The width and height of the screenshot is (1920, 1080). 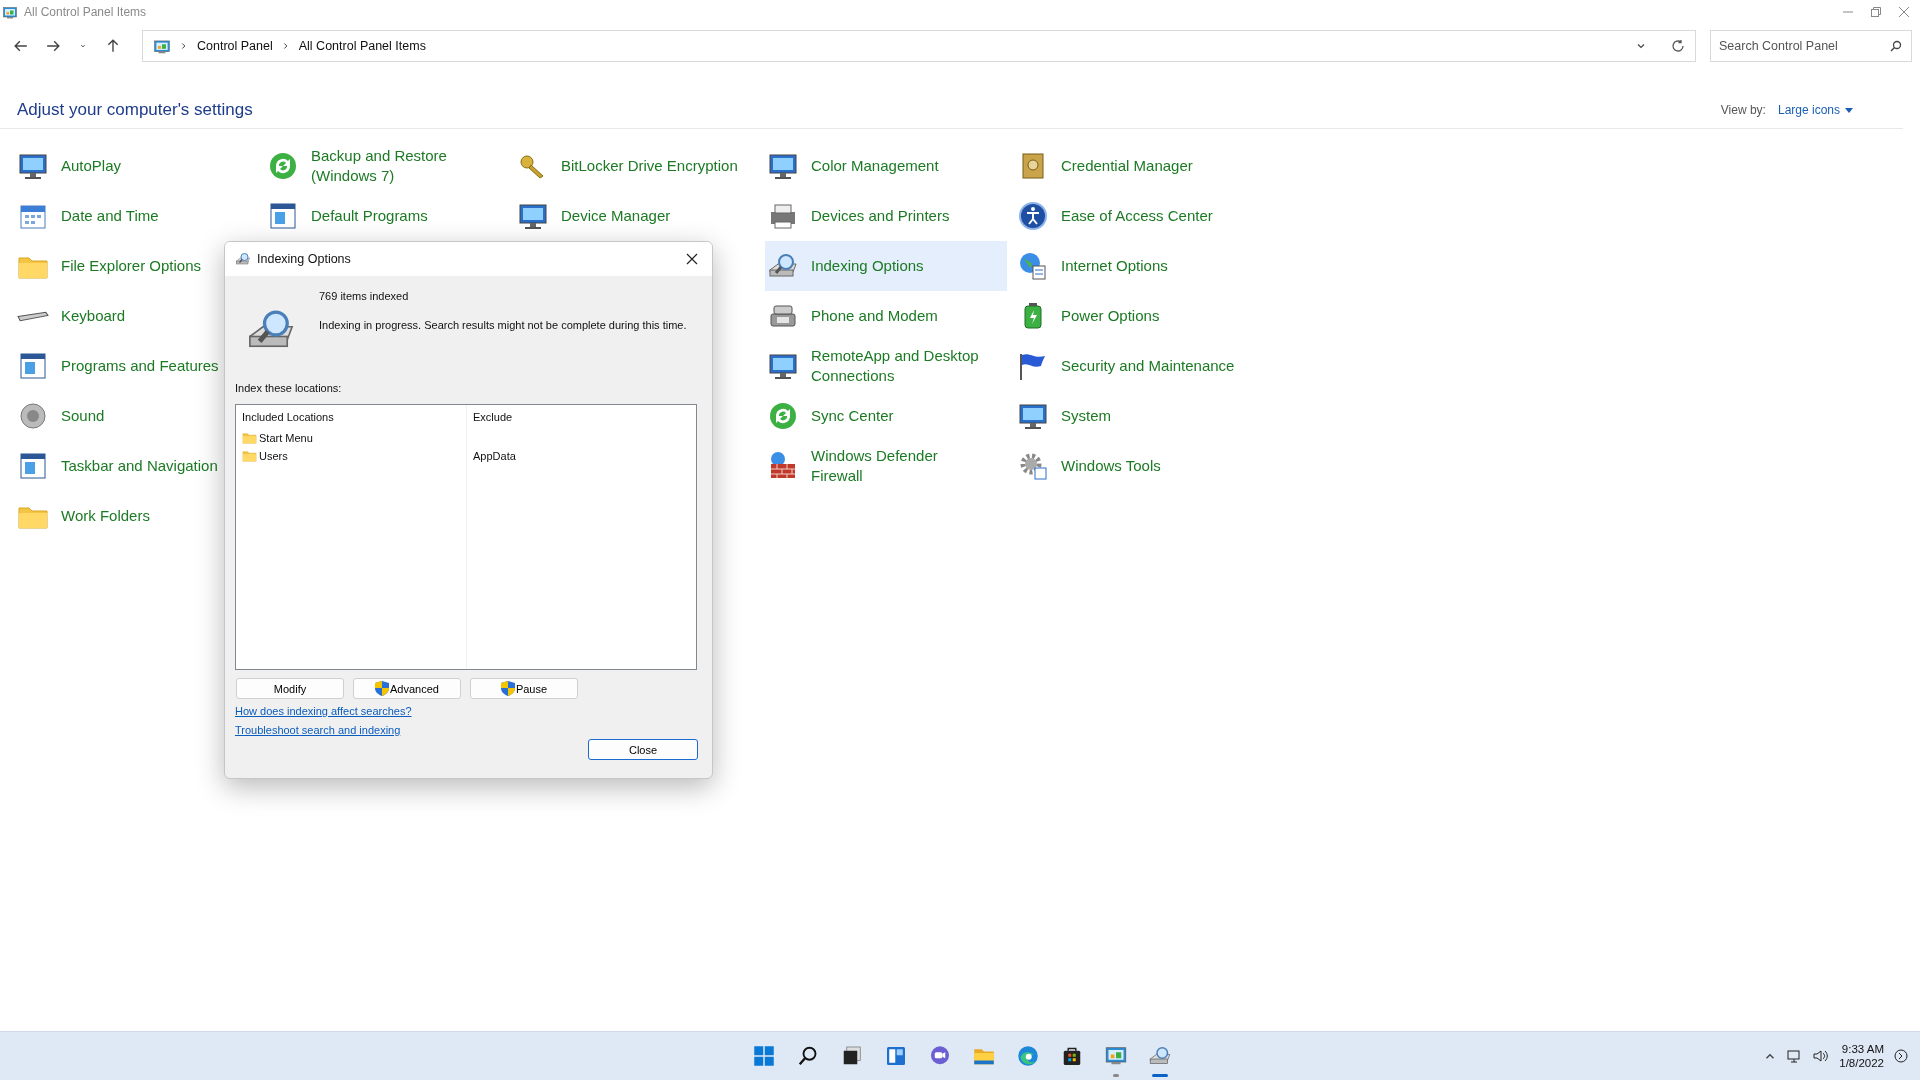 I want to click on back-arrow-icon, so click(x=21, y=46).